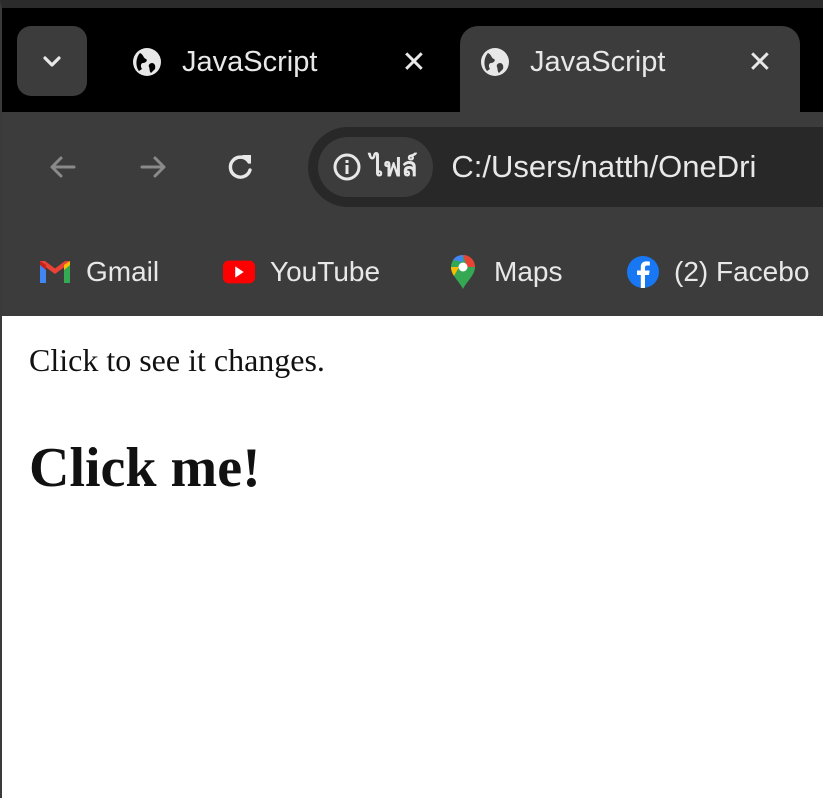 The height and width of the screenshot is (798, 823). I want to click on reload-icon, so click(240, 167).